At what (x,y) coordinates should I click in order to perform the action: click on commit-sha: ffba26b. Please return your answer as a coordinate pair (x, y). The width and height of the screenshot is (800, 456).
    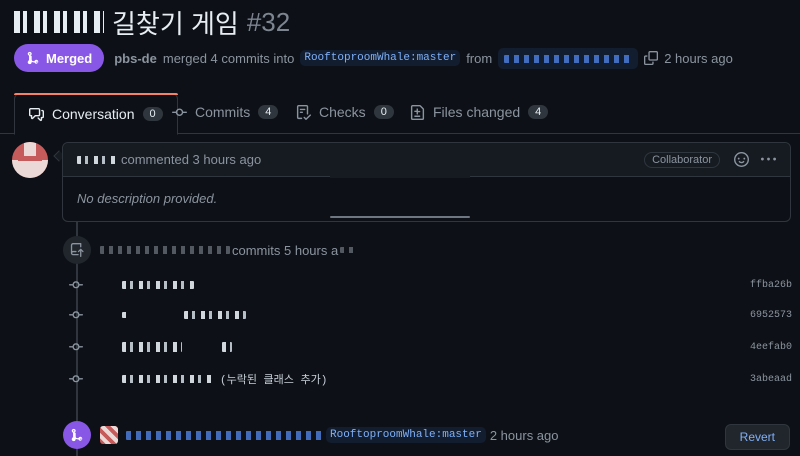
    Looking at the image, I should click on (771, 285).